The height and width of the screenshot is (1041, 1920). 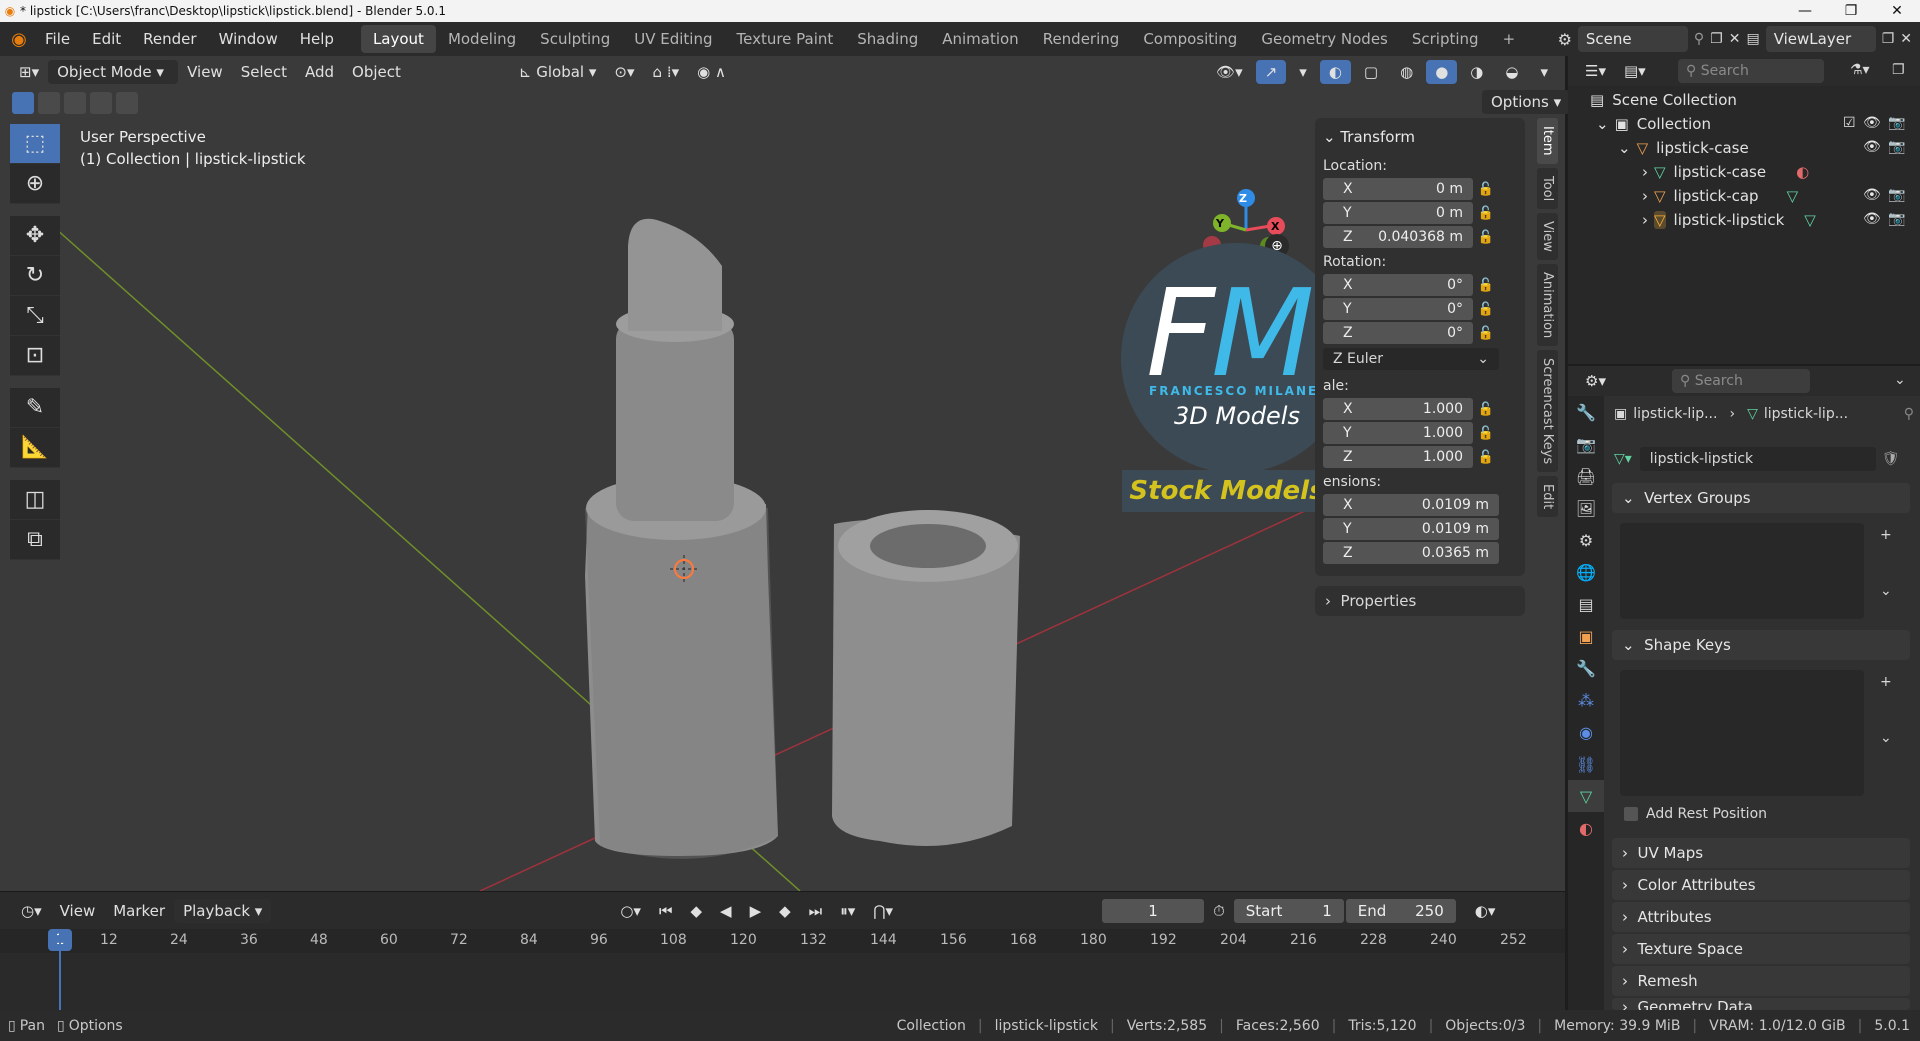 I want to click on timeline-menu-view: View, so click(x=78, y=911).